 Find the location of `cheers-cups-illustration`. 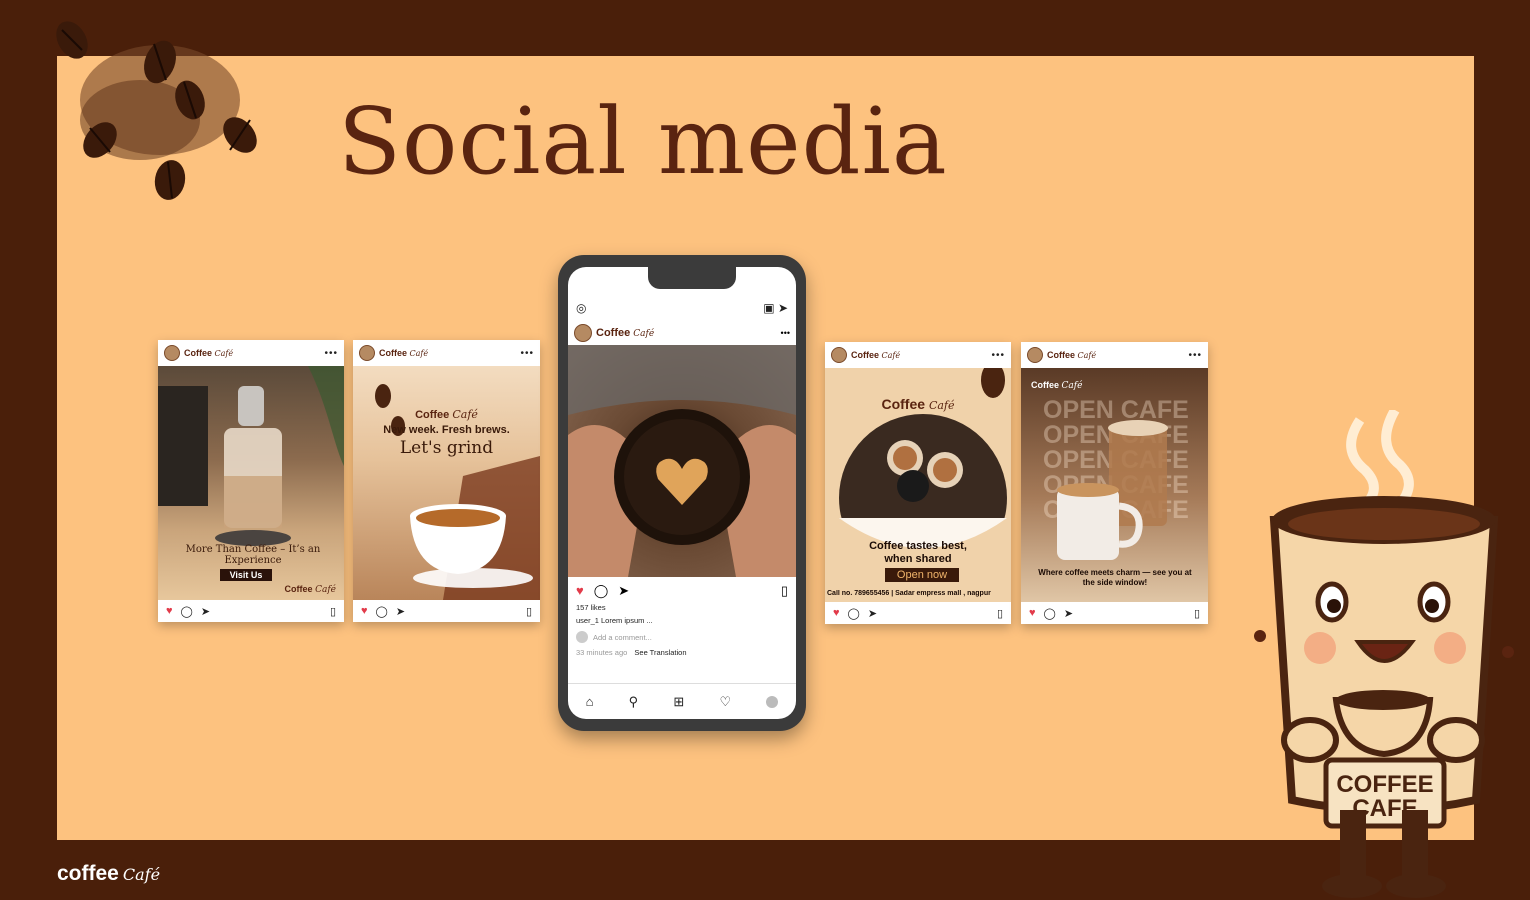

cheers-cups-illustration is located at coordinates (918, 485).